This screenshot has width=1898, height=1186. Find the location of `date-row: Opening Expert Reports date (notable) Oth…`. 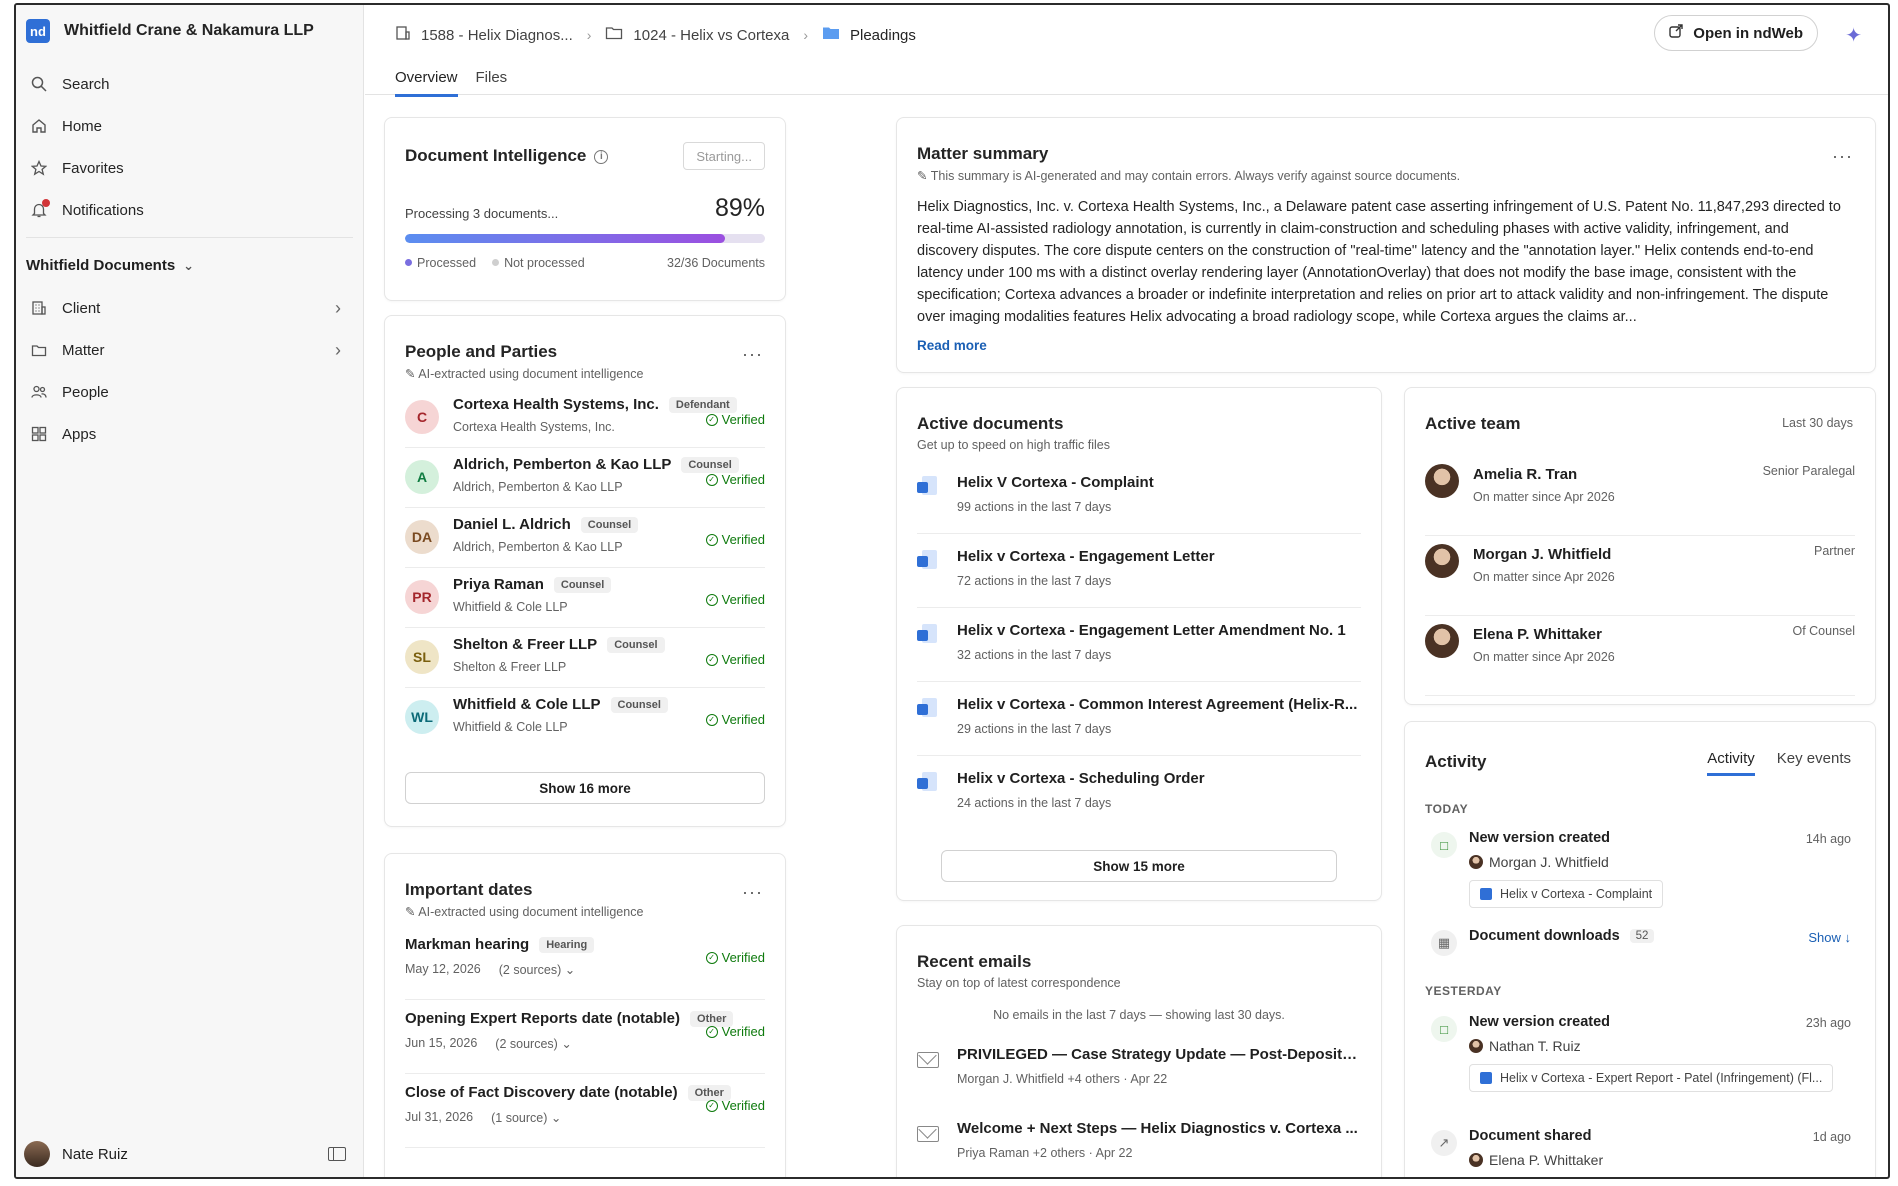

date-row: Opening Expert Reports date (notable) Oth… is located at coordinates (585, 1037).